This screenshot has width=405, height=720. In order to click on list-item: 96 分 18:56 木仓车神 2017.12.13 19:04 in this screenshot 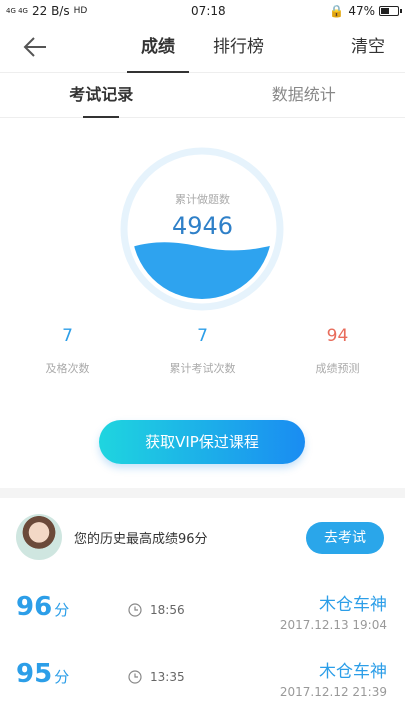, I will do `click(202, 611)`.